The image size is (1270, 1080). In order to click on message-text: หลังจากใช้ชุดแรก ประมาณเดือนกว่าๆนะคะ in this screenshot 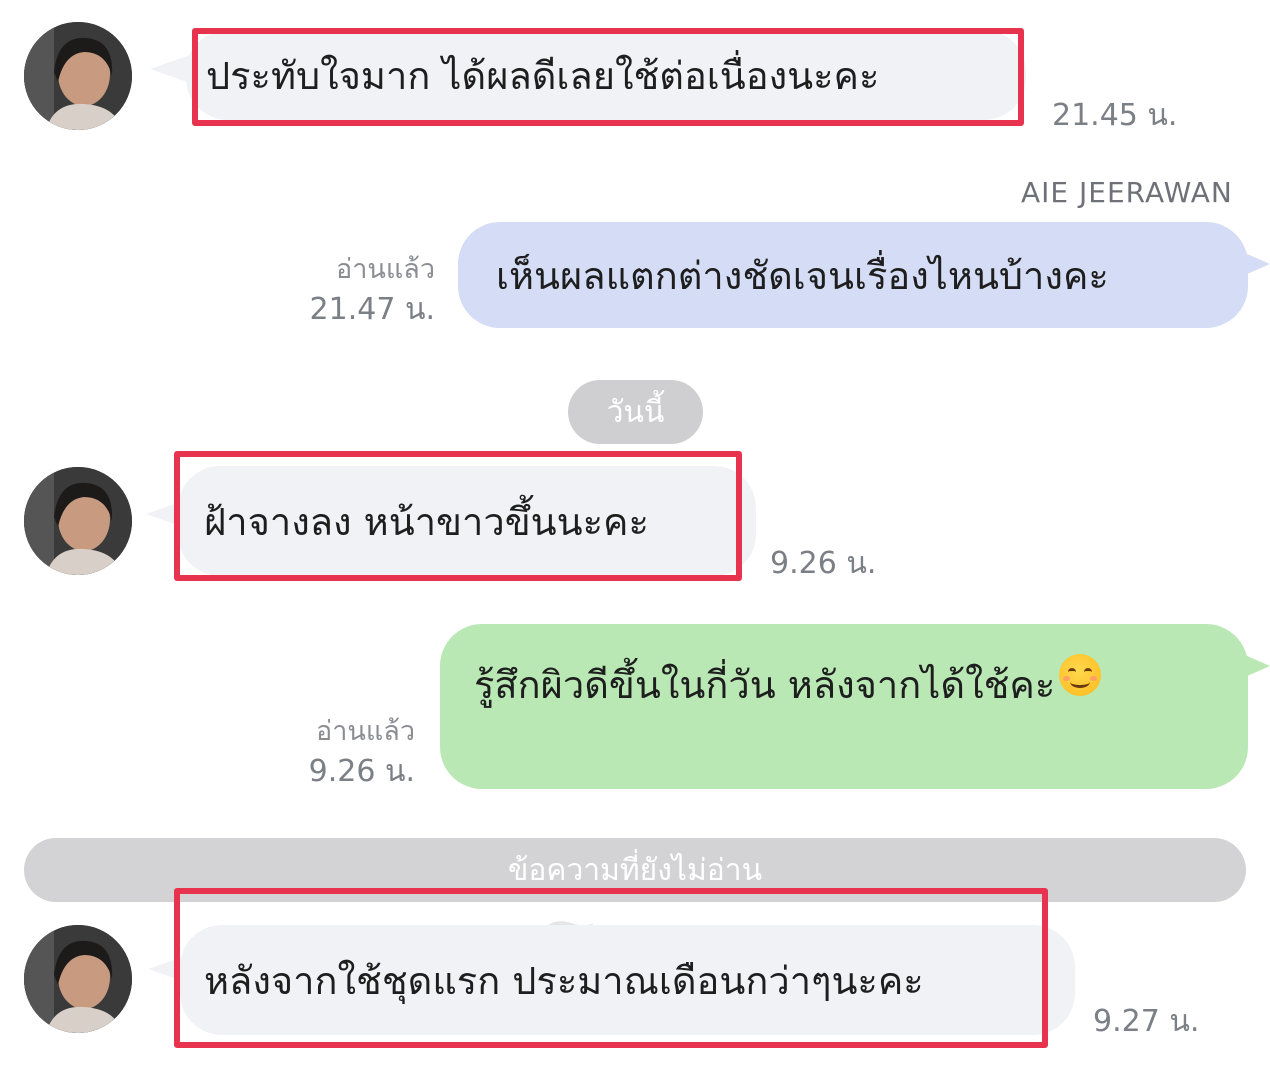, I will do `click(564, 980)`.